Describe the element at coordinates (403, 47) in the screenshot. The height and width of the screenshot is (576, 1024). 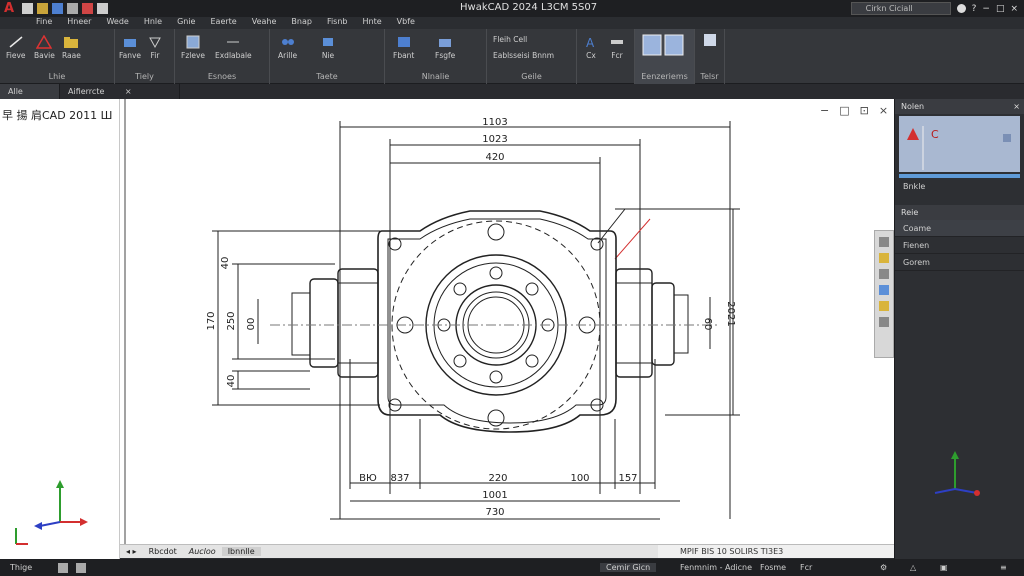
I see `insert-button: Fbant` at that location.